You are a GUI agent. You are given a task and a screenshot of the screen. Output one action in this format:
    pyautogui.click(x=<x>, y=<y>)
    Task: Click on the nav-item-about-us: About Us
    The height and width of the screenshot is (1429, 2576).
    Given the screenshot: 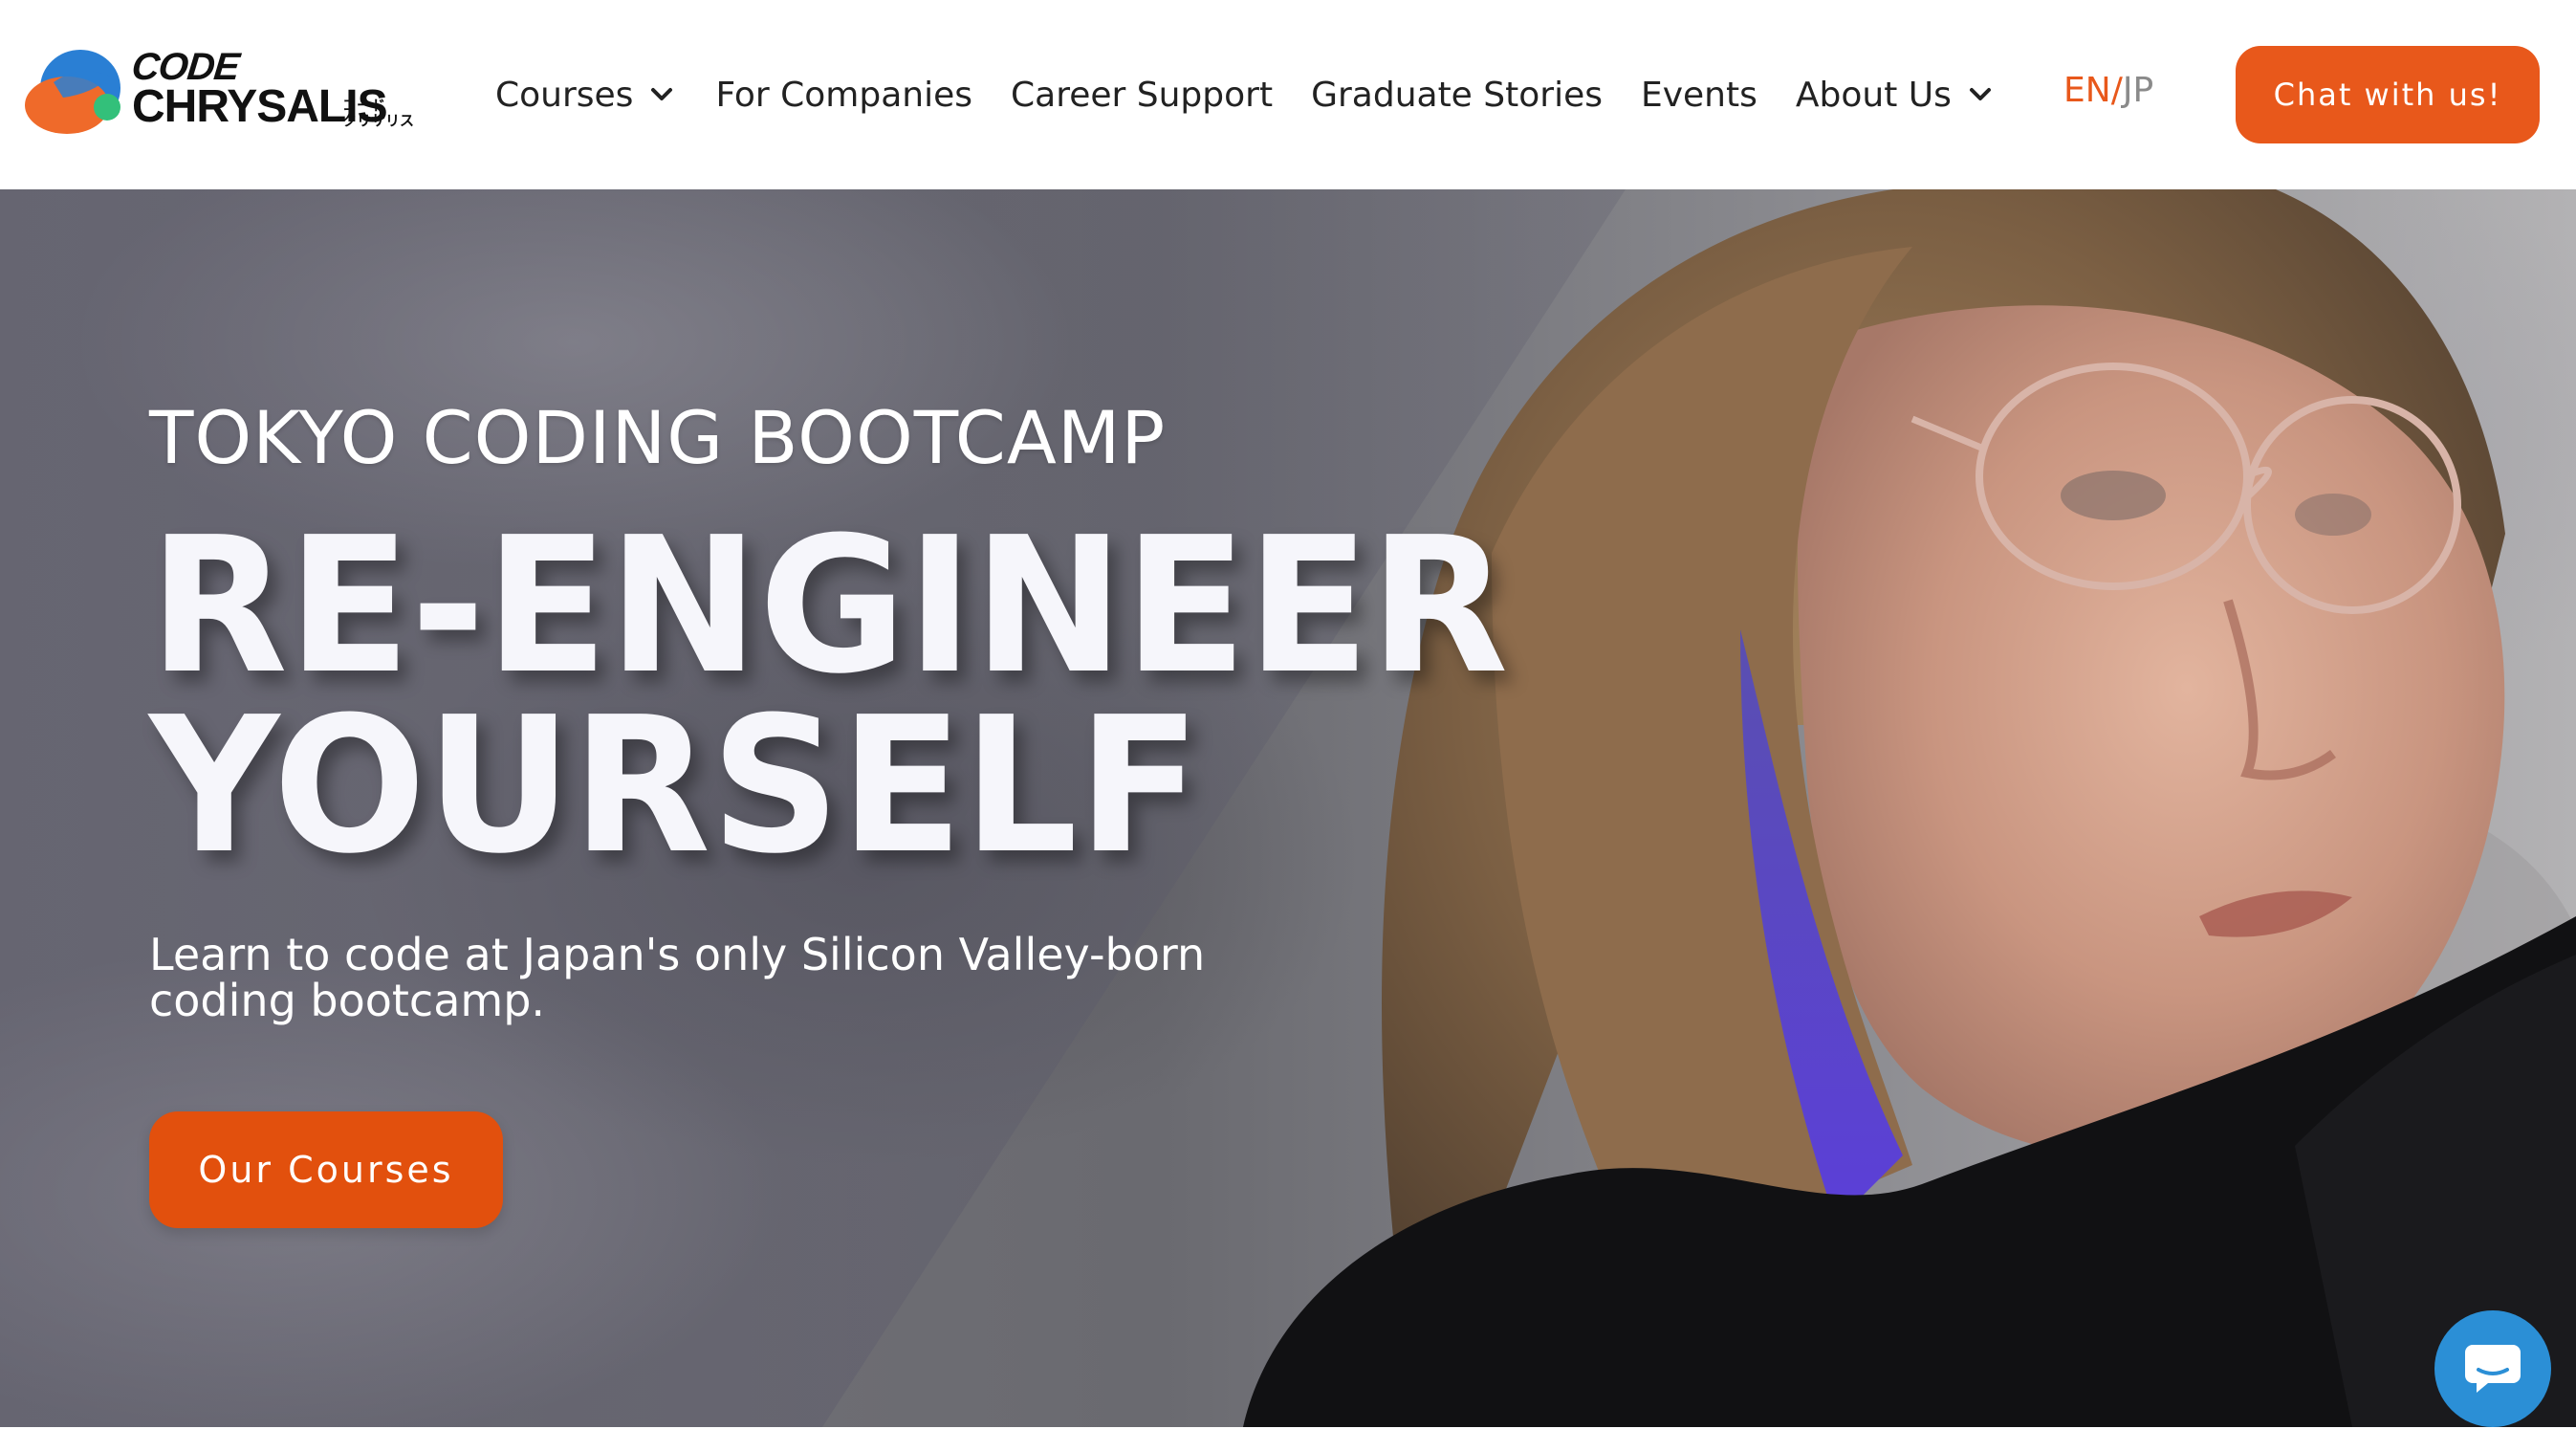 What is the action you would take?
    pyautogui.click(x=1896, y=95)
    